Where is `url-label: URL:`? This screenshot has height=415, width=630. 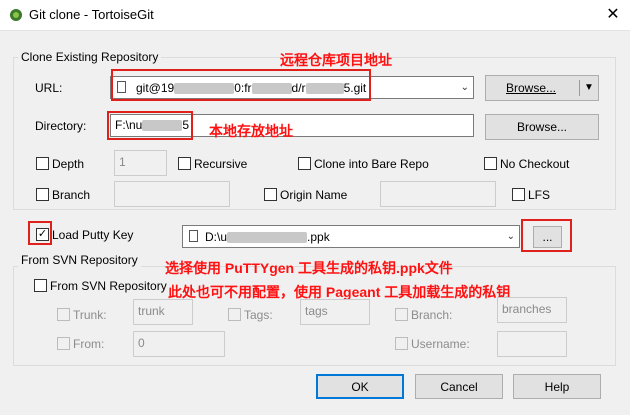 url-label: URL: is located at coordinates (49, 88).